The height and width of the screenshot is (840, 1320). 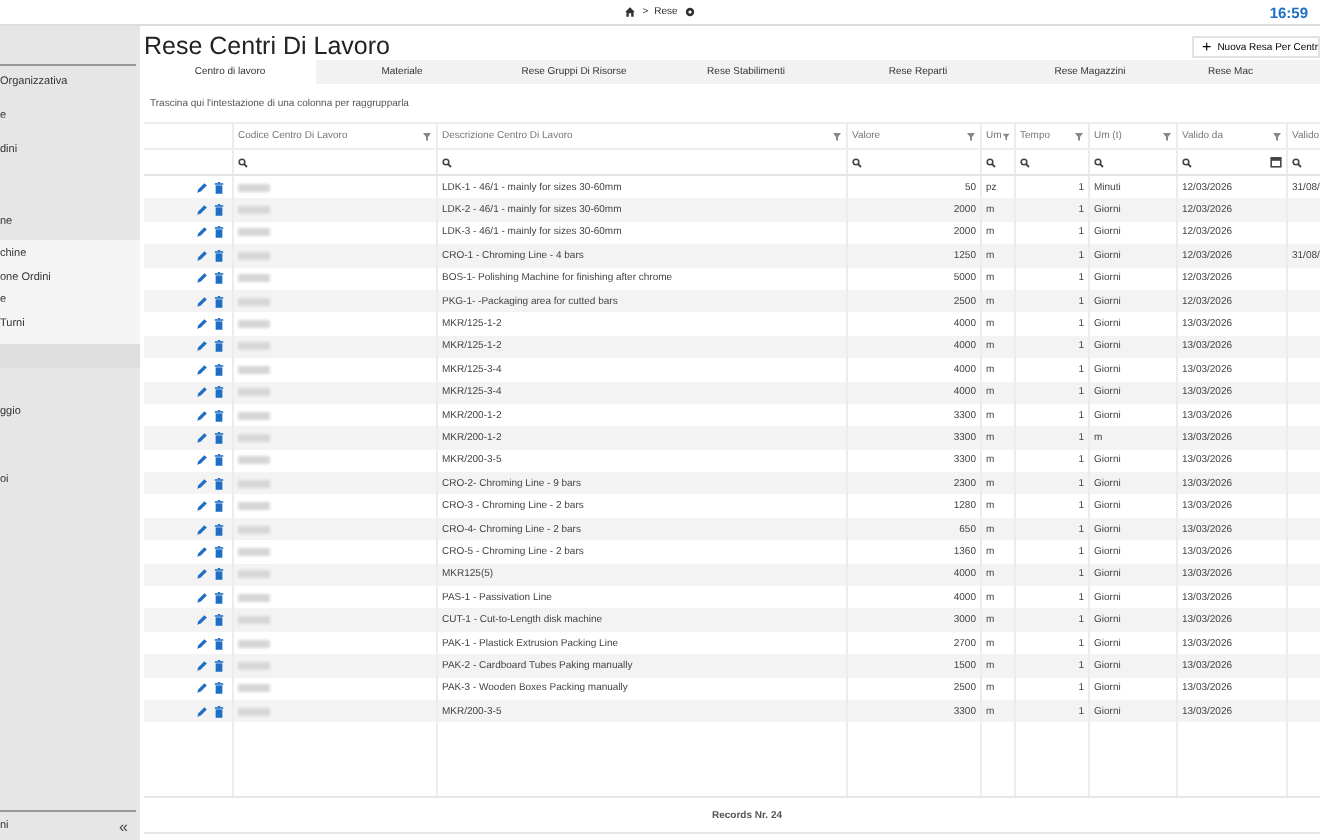 I want to click on calendar-icon, so click(x=1276, y=162).